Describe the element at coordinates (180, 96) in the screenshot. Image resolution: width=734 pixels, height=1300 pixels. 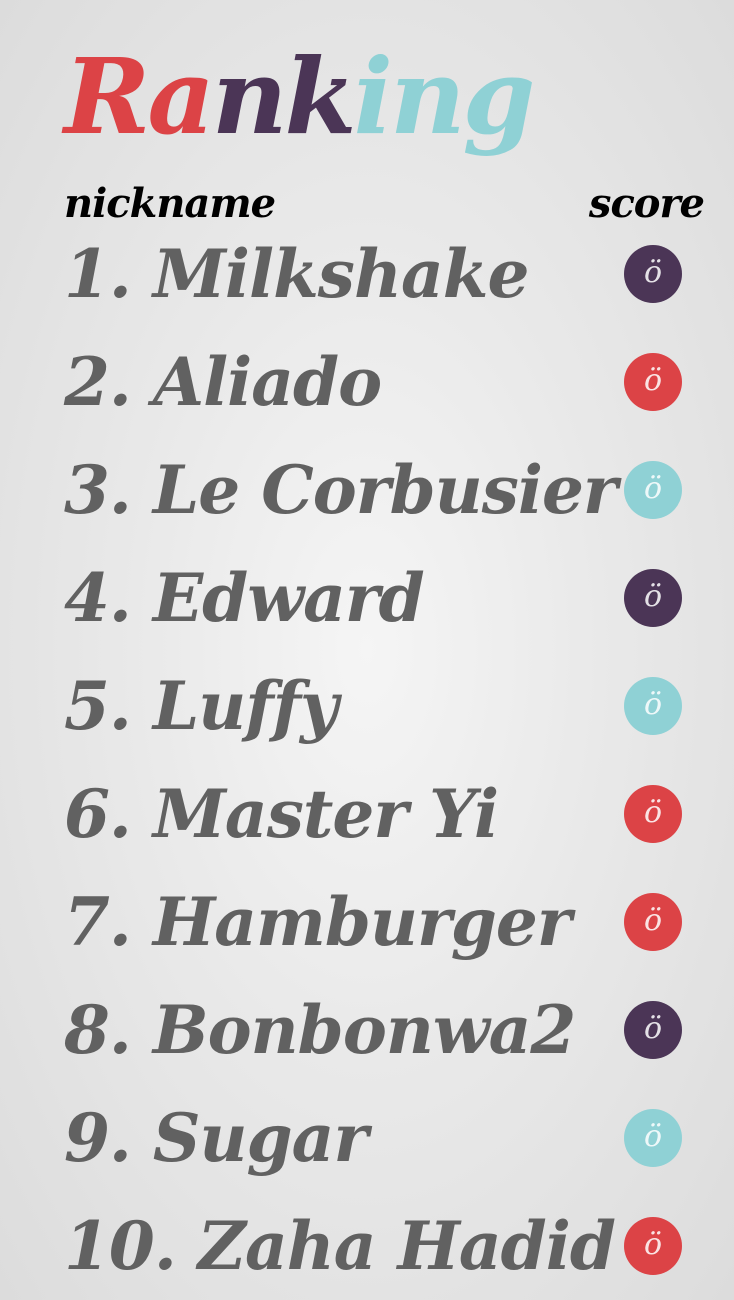
I see `title-letter: a` at that location.